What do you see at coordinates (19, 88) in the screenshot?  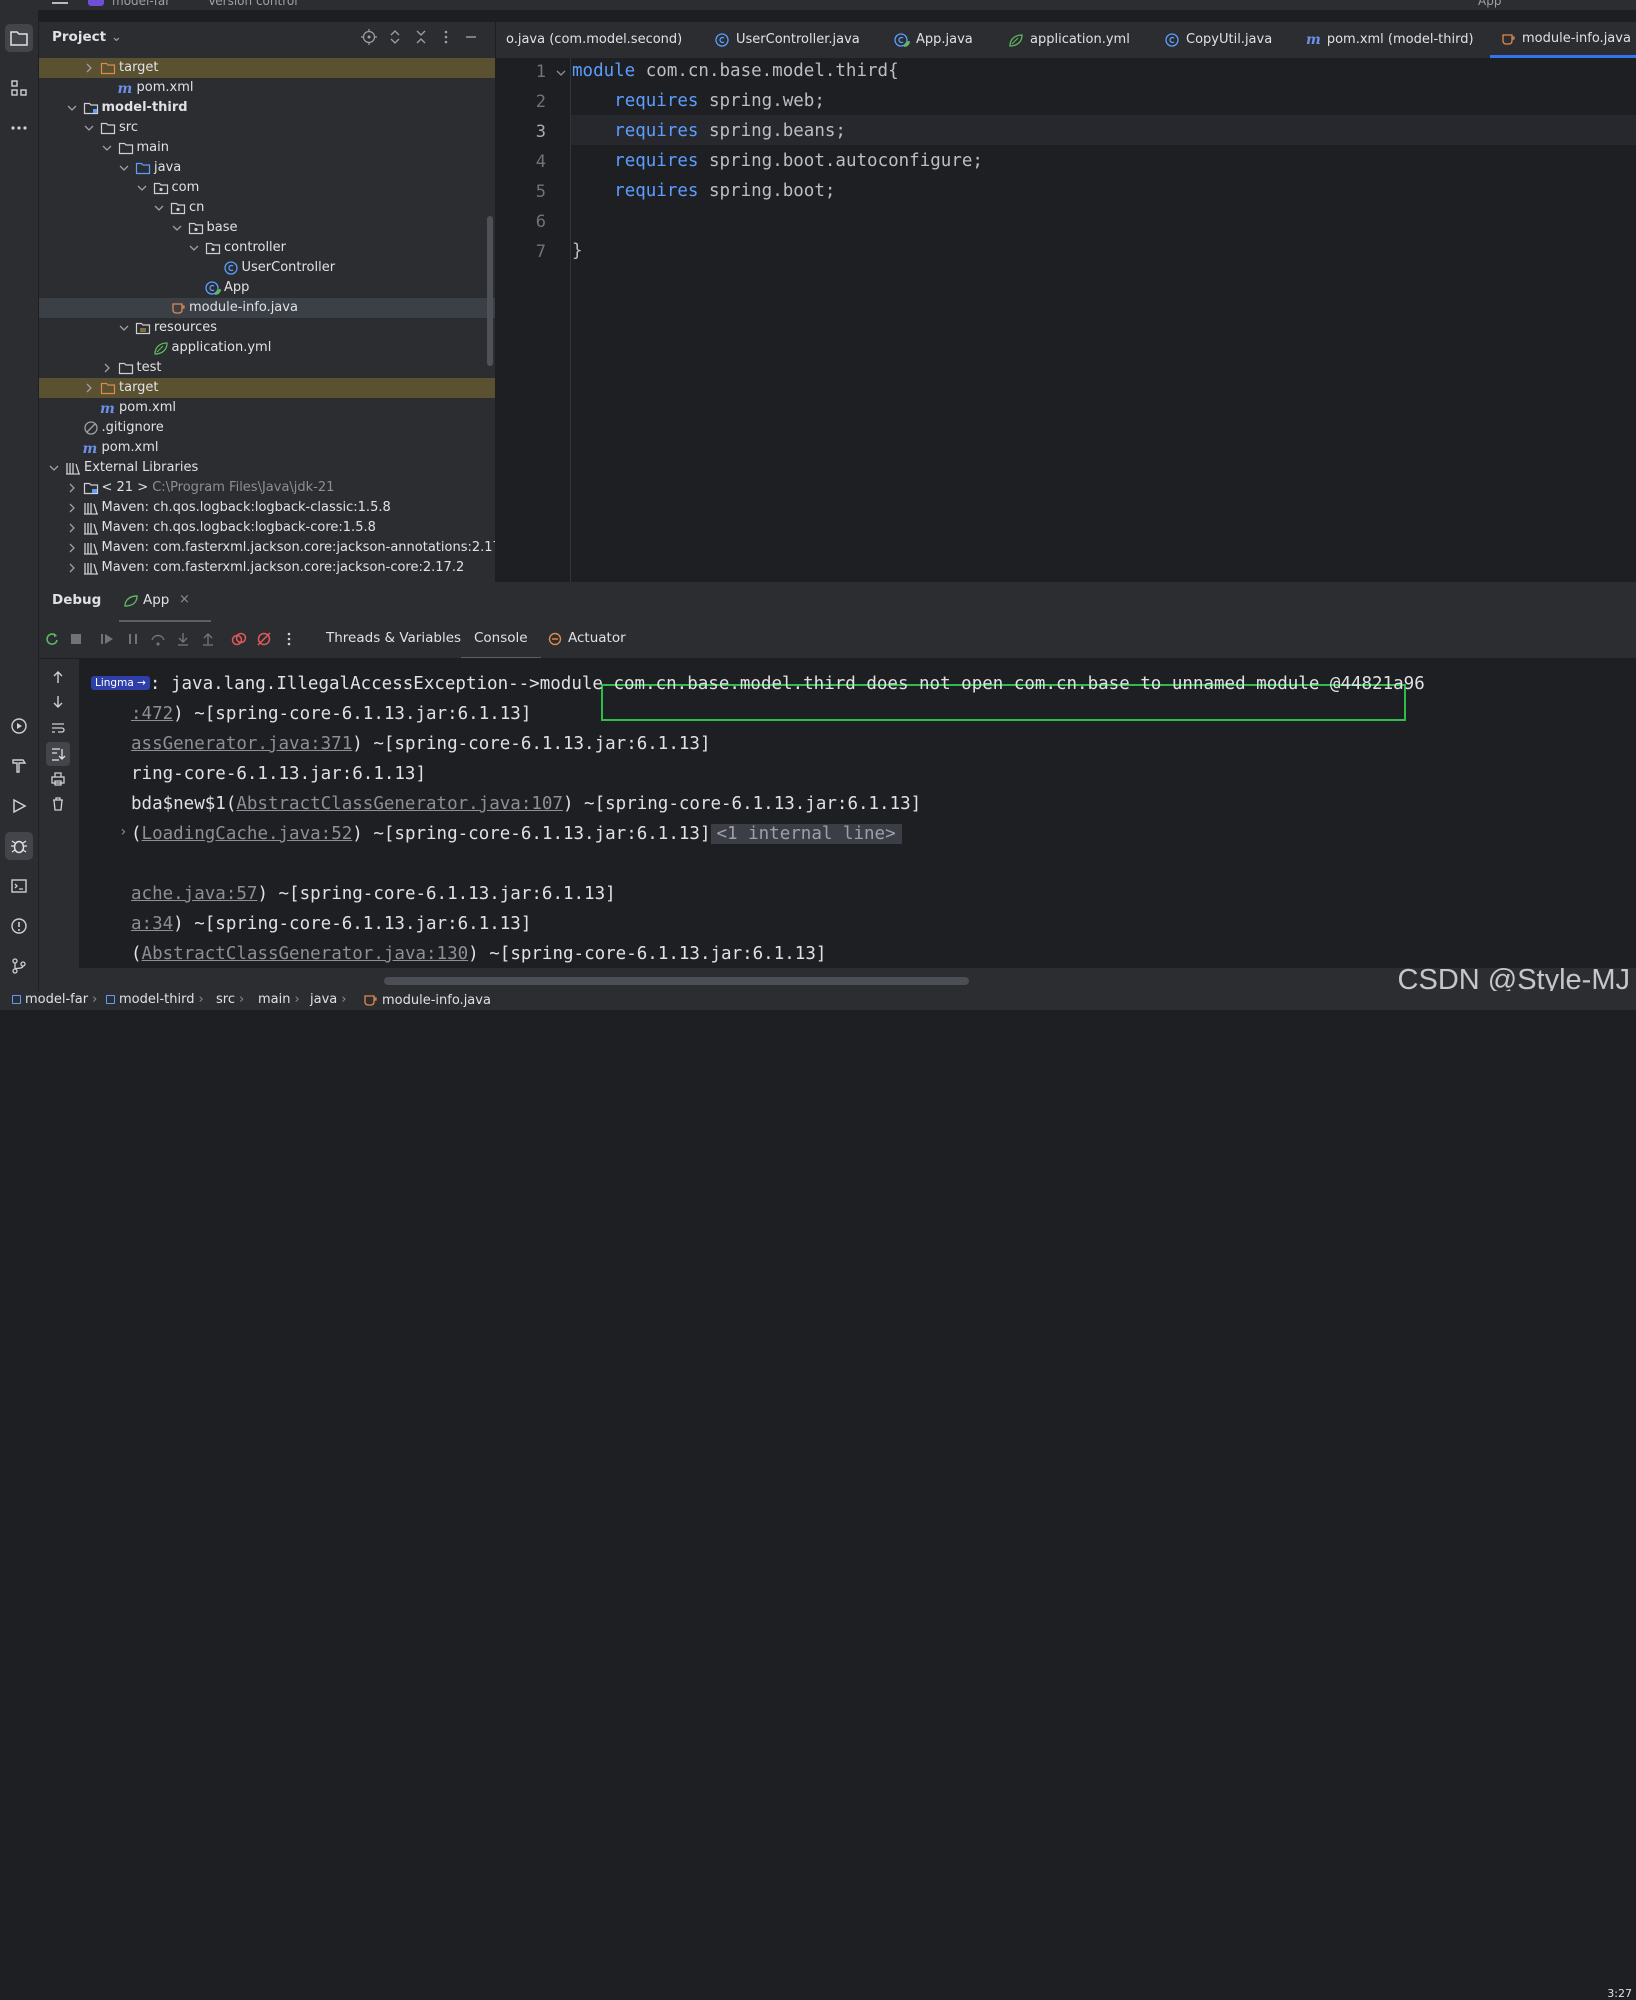 I see `structure-tool-icon` at bounding box center [19, 88].